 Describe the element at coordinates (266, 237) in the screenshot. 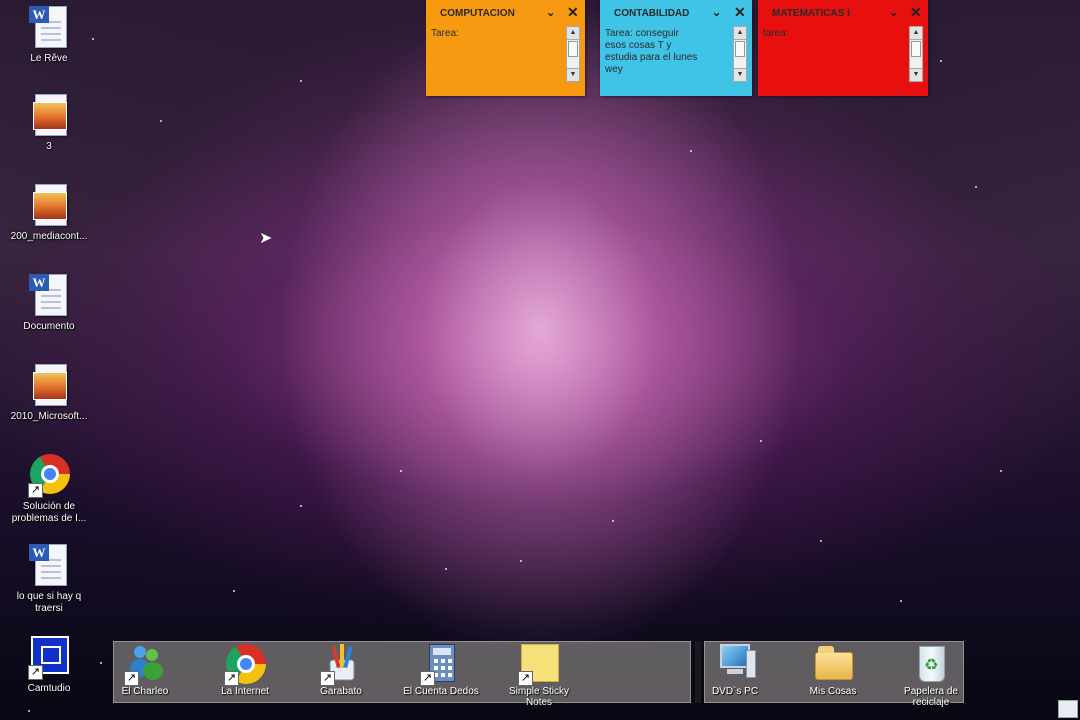

I see `mouse-pointer-icon: ➤` at that location.